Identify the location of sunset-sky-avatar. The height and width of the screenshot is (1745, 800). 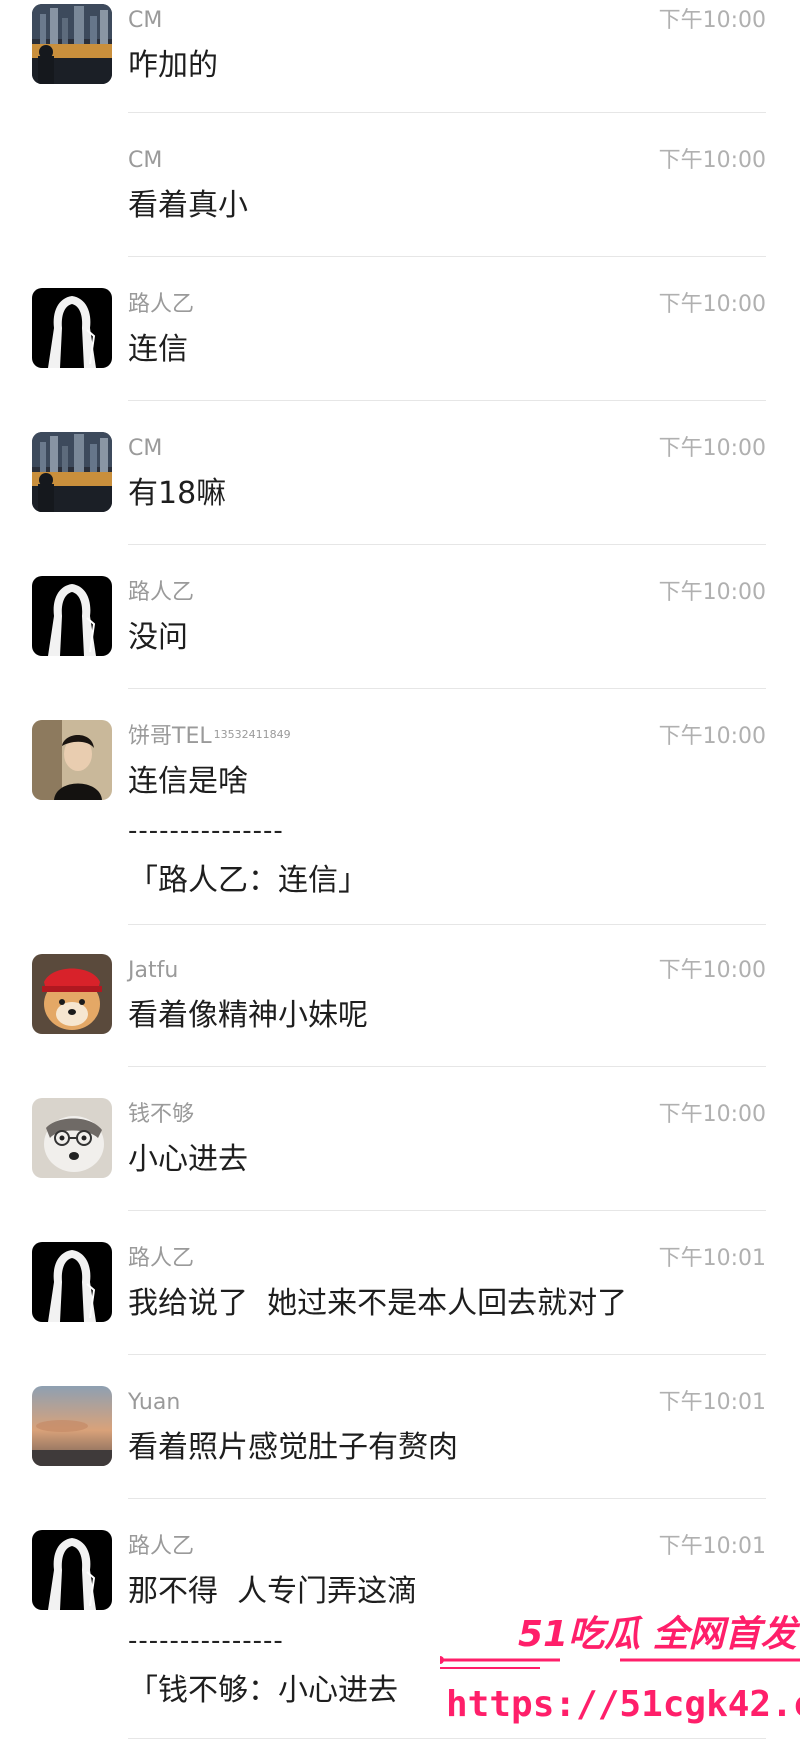
(72, 1426).